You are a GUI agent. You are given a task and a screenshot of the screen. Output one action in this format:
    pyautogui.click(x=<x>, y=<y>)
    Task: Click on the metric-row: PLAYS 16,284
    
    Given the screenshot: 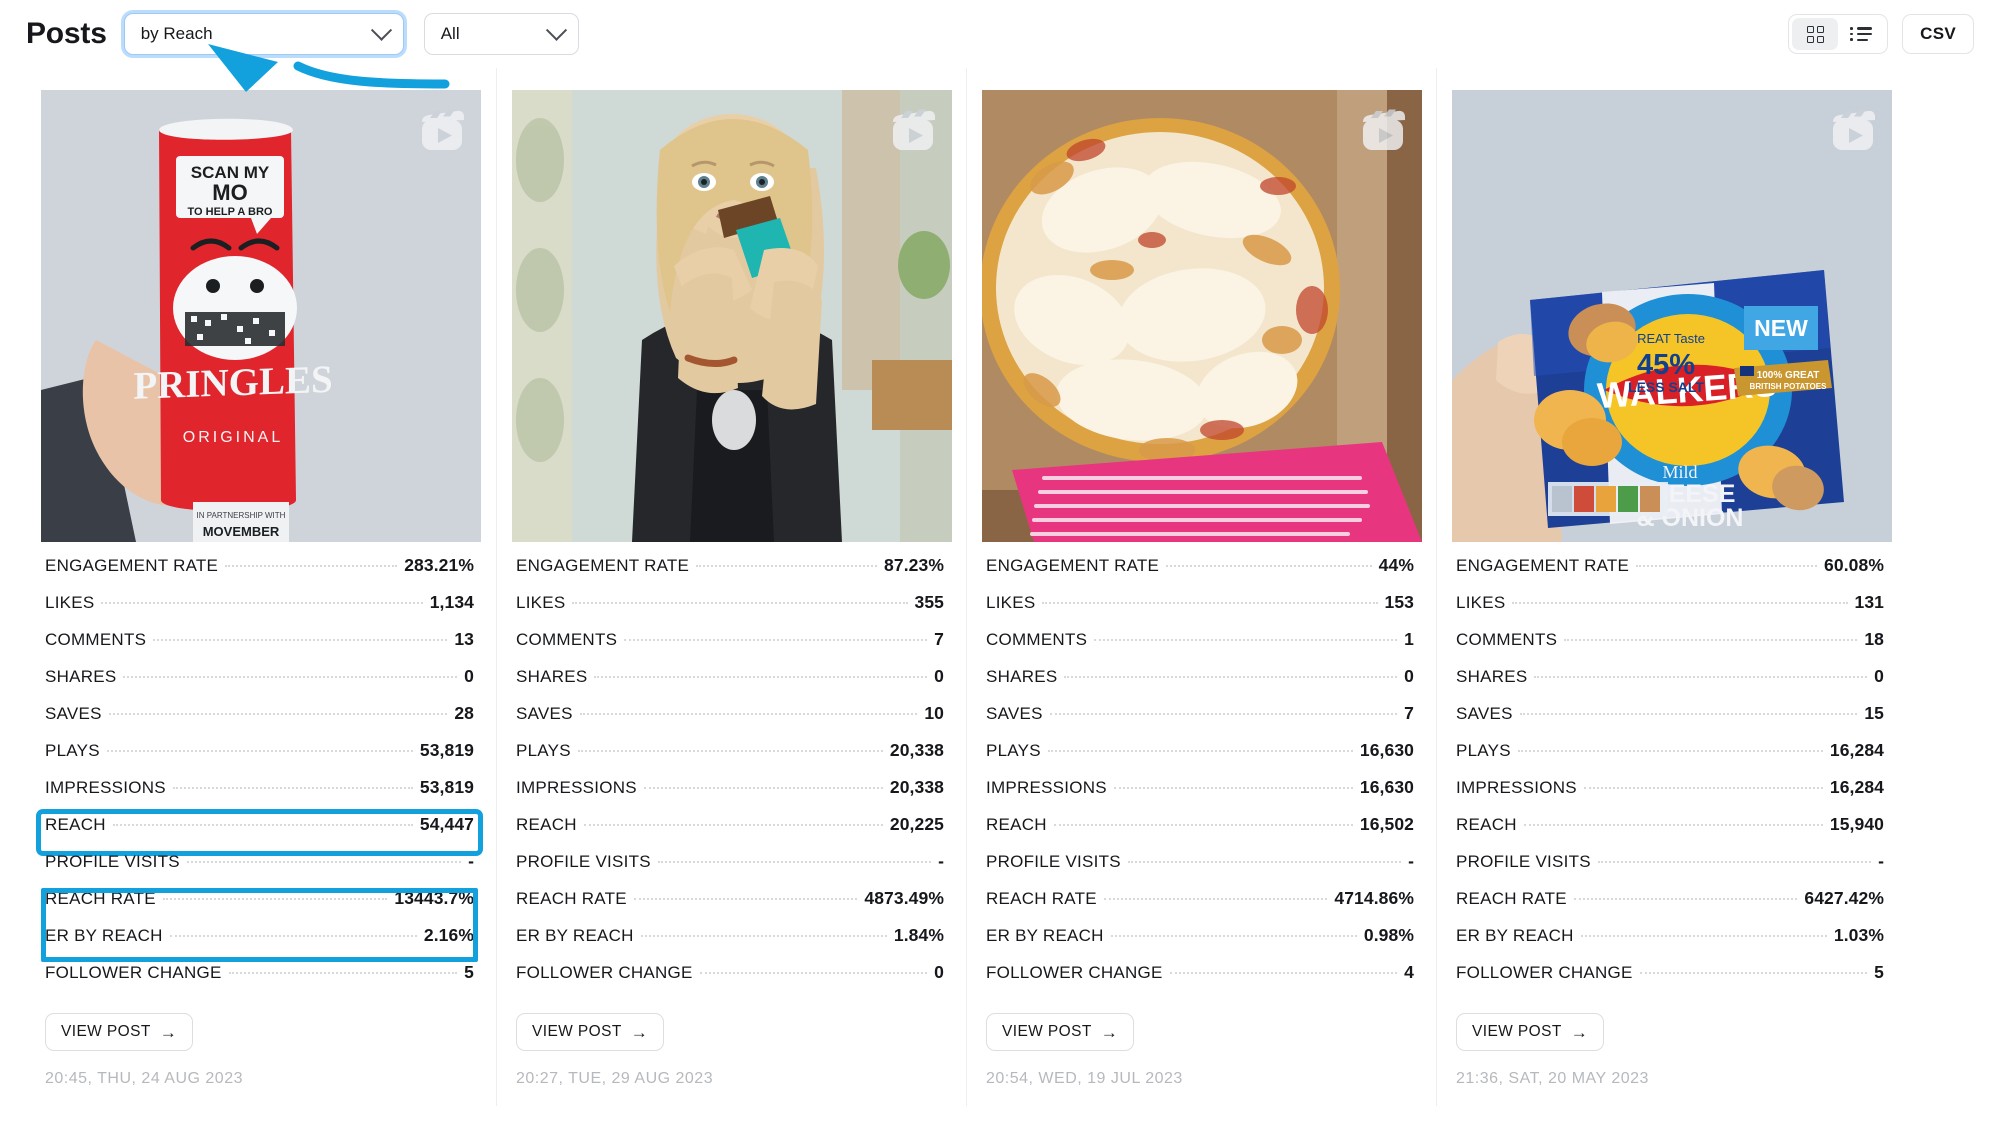 What is the action you would take?
    pyautogui.click(x=1670, y=758)
    